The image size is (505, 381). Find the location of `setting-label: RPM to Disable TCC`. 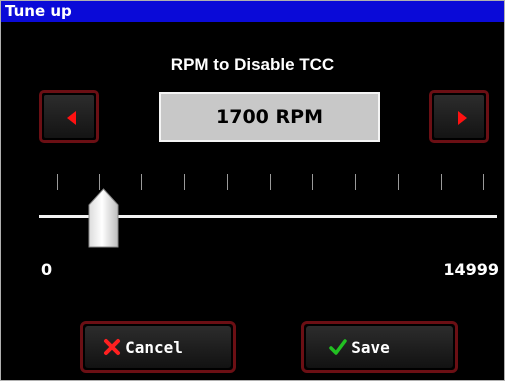

setting-label: RPM to Disable TCC is located at coordinates (252, 64).